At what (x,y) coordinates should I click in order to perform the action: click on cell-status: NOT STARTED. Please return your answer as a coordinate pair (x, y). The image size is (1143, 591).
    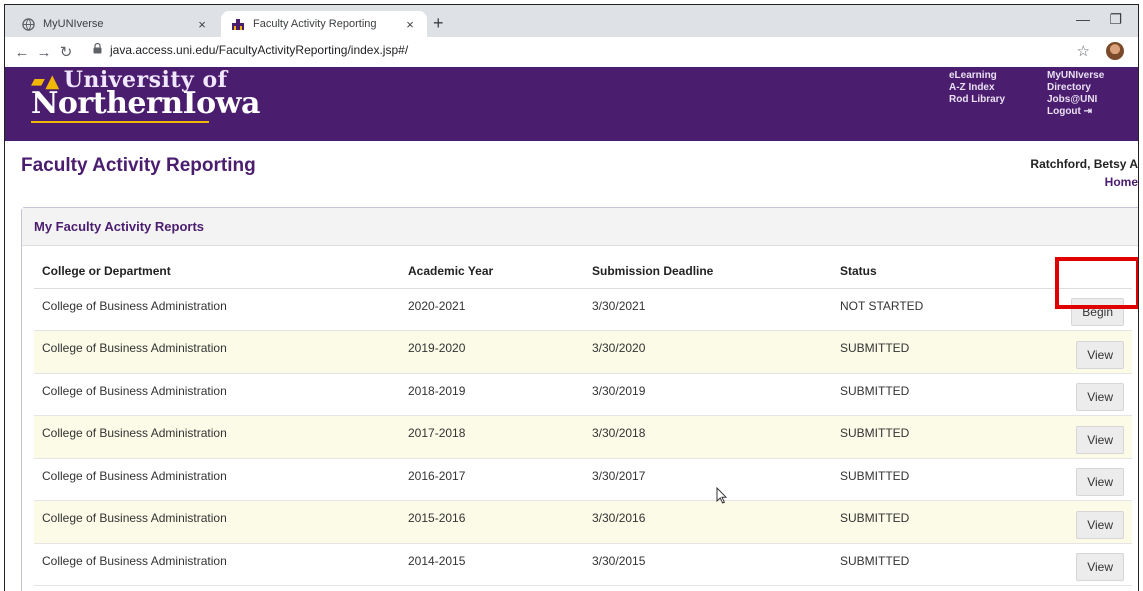
    Looking at the image, I should click on (932, 309).